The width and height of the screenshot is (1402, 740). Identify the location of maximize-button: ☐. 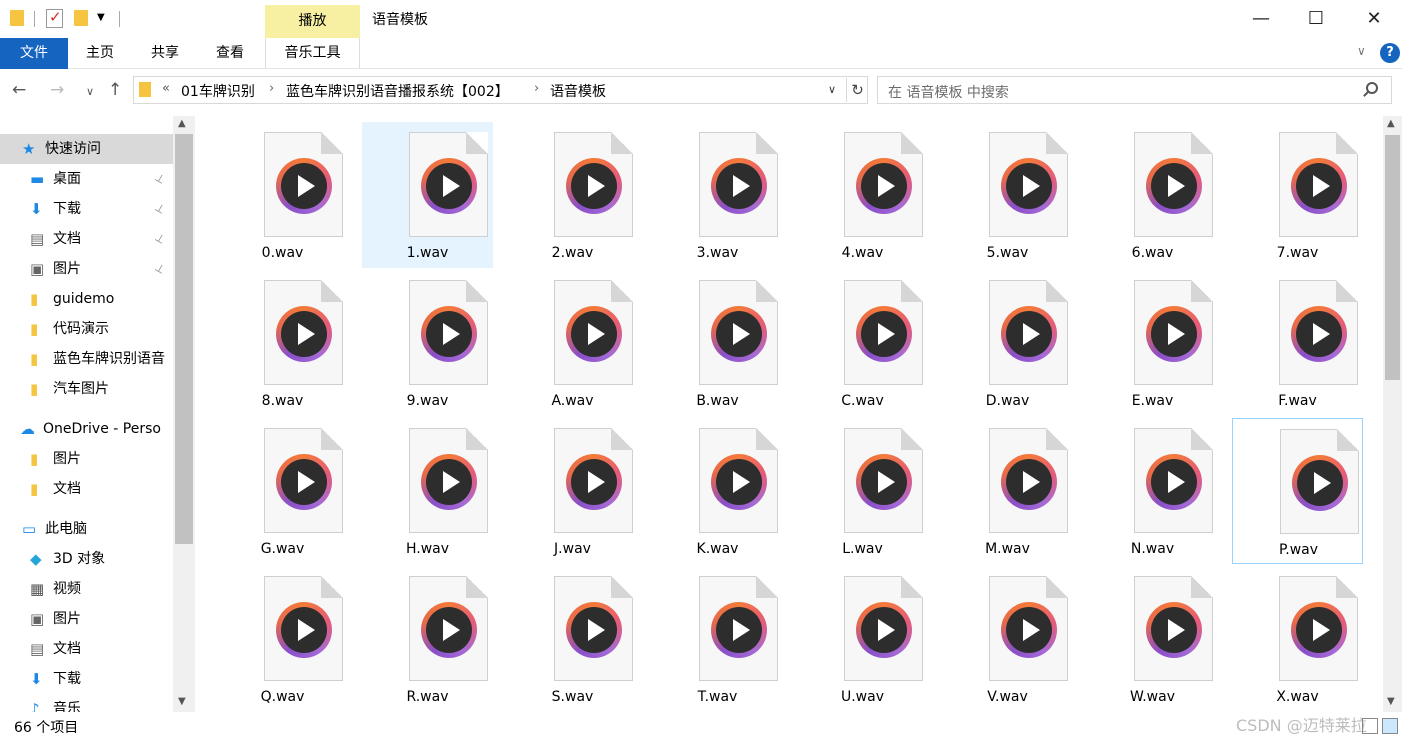
(1316, 19).